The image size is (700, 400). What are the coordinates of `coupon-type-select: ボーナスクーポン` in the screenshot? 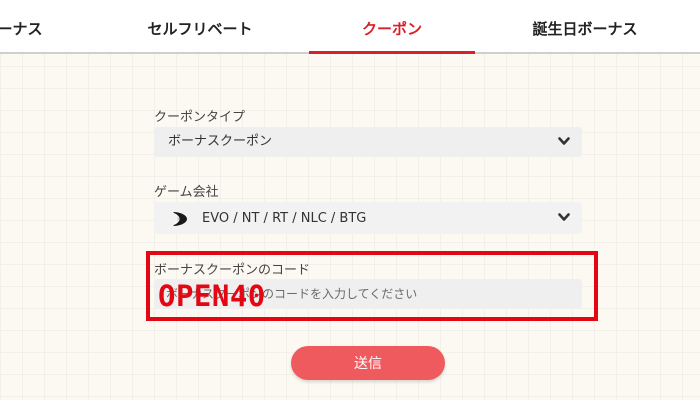 It's located at (368, 142).